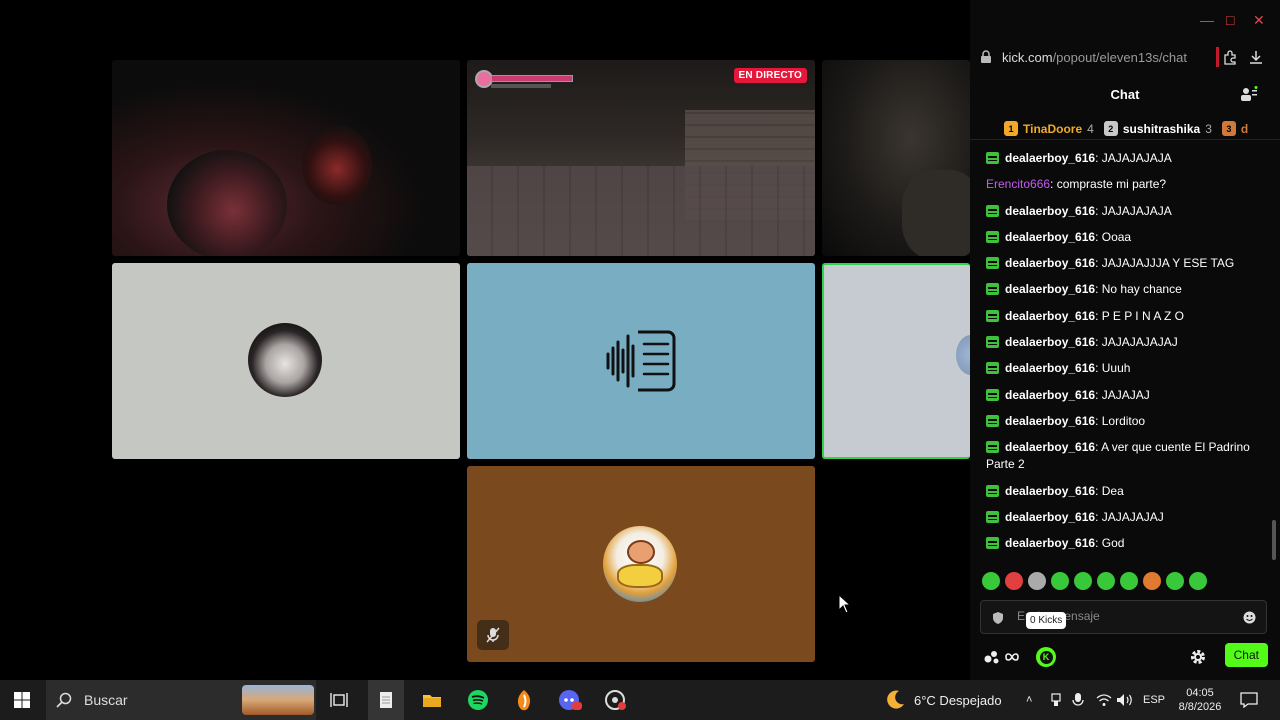 The image size is (1280, 720). What do you see at coordinates (992, 657) in the screenshot?
I see `points-icon` at bounding box center [992, 657].